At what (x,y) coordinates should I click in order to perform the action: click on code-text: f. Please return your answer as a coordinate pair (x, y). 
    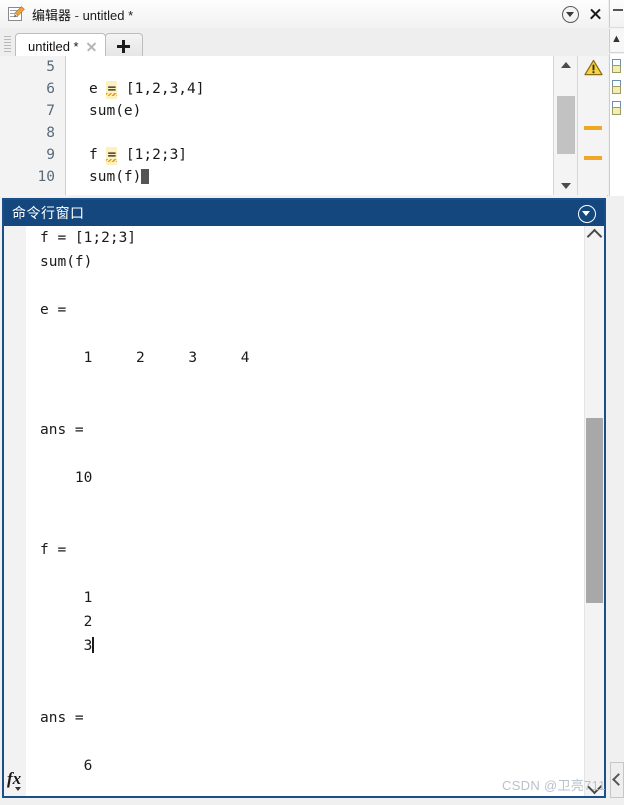
    Looking at the image, I should click on (98, 155).